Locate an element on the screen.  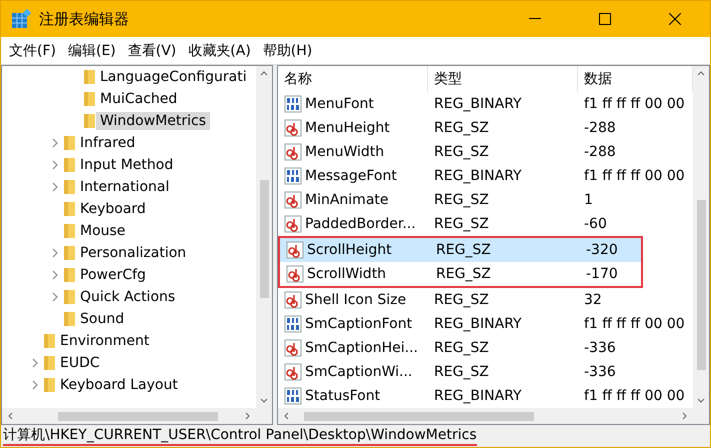
value-data: 1 is located at coordinates (588, 200).